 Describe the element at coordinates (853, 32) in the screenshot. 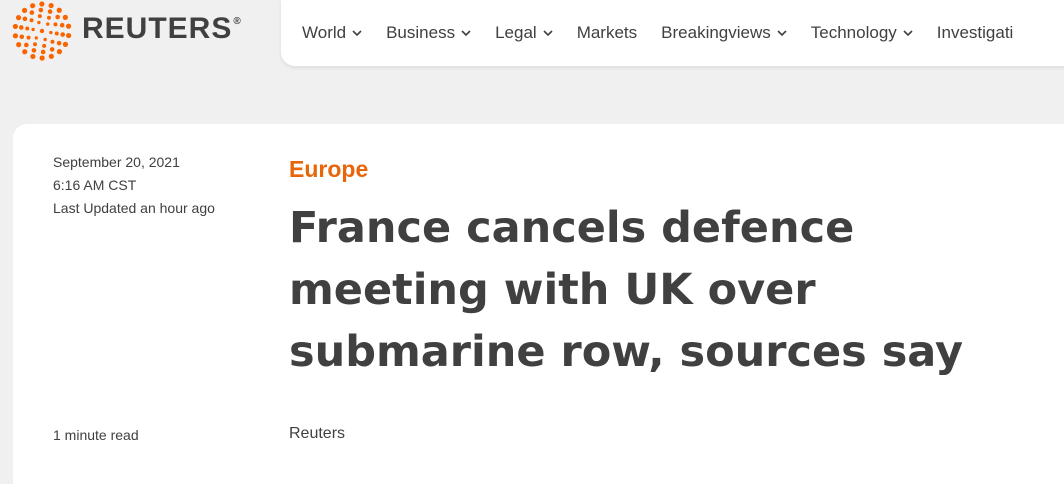

I see `nav-item-label: Technology` at that location.